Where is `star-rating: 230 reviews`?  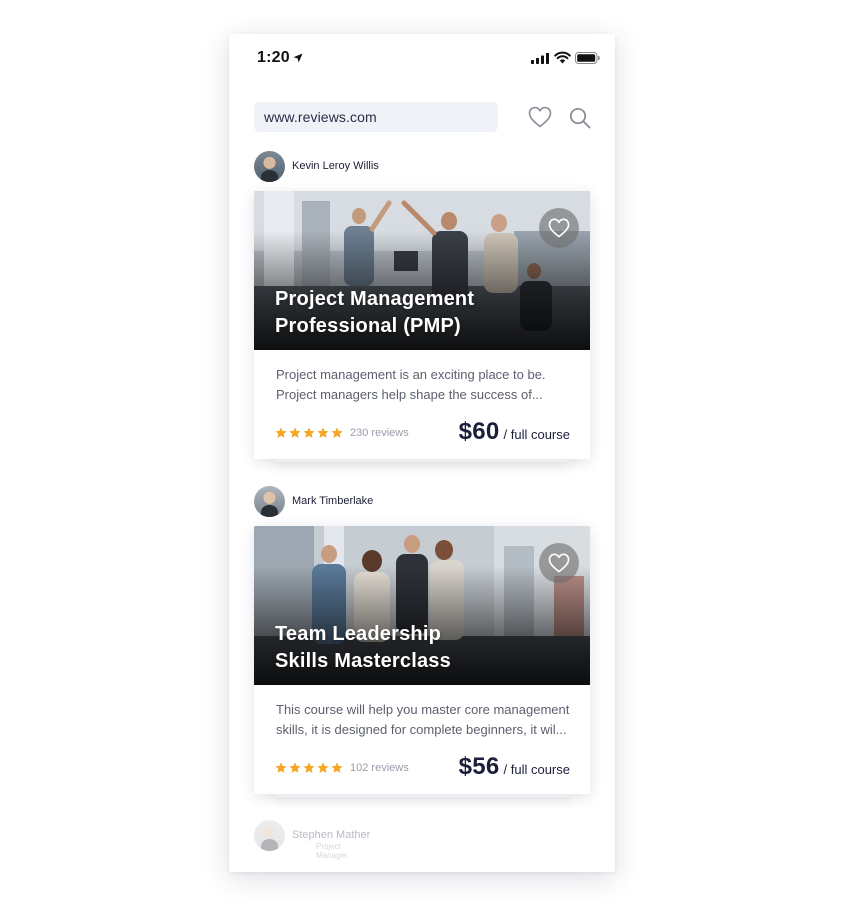
star-rating: 230 reviews is located at coordinates (342, 433).